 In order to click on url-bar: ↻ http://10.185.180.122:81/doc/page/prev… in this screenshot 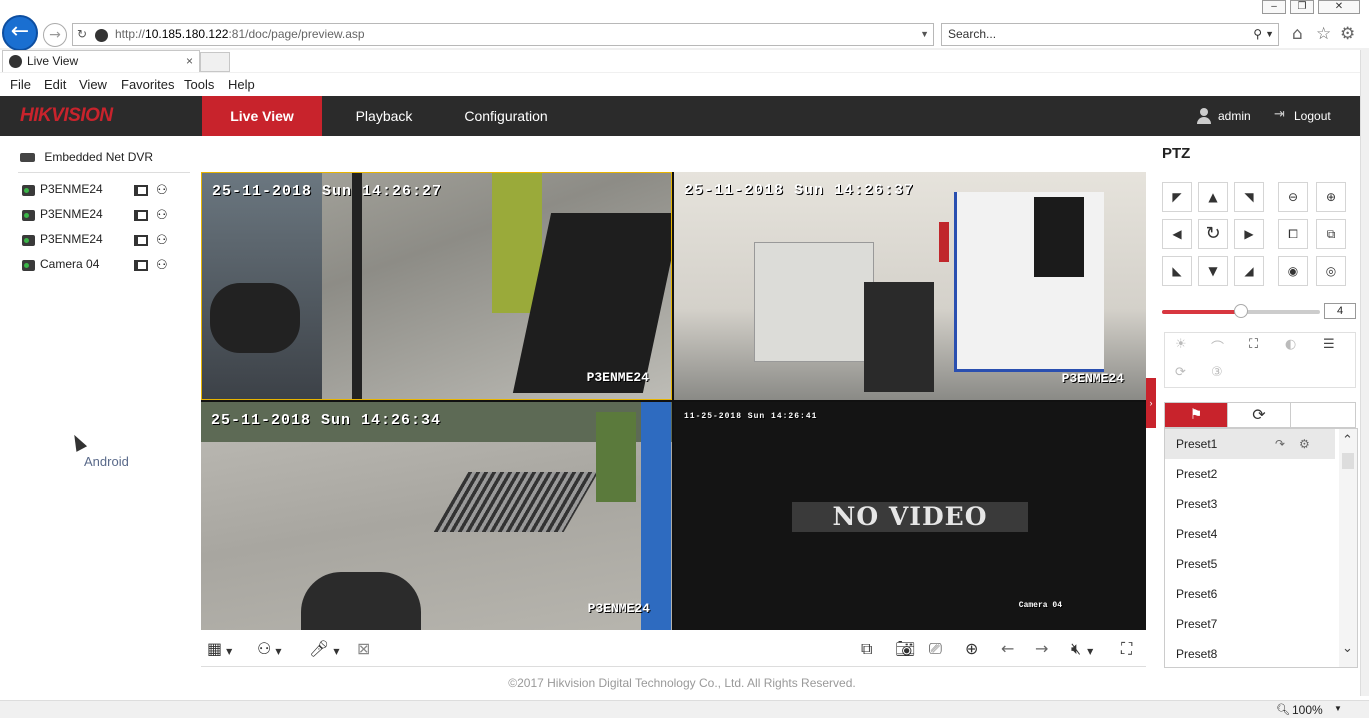, I will do `click(503, 34)`.